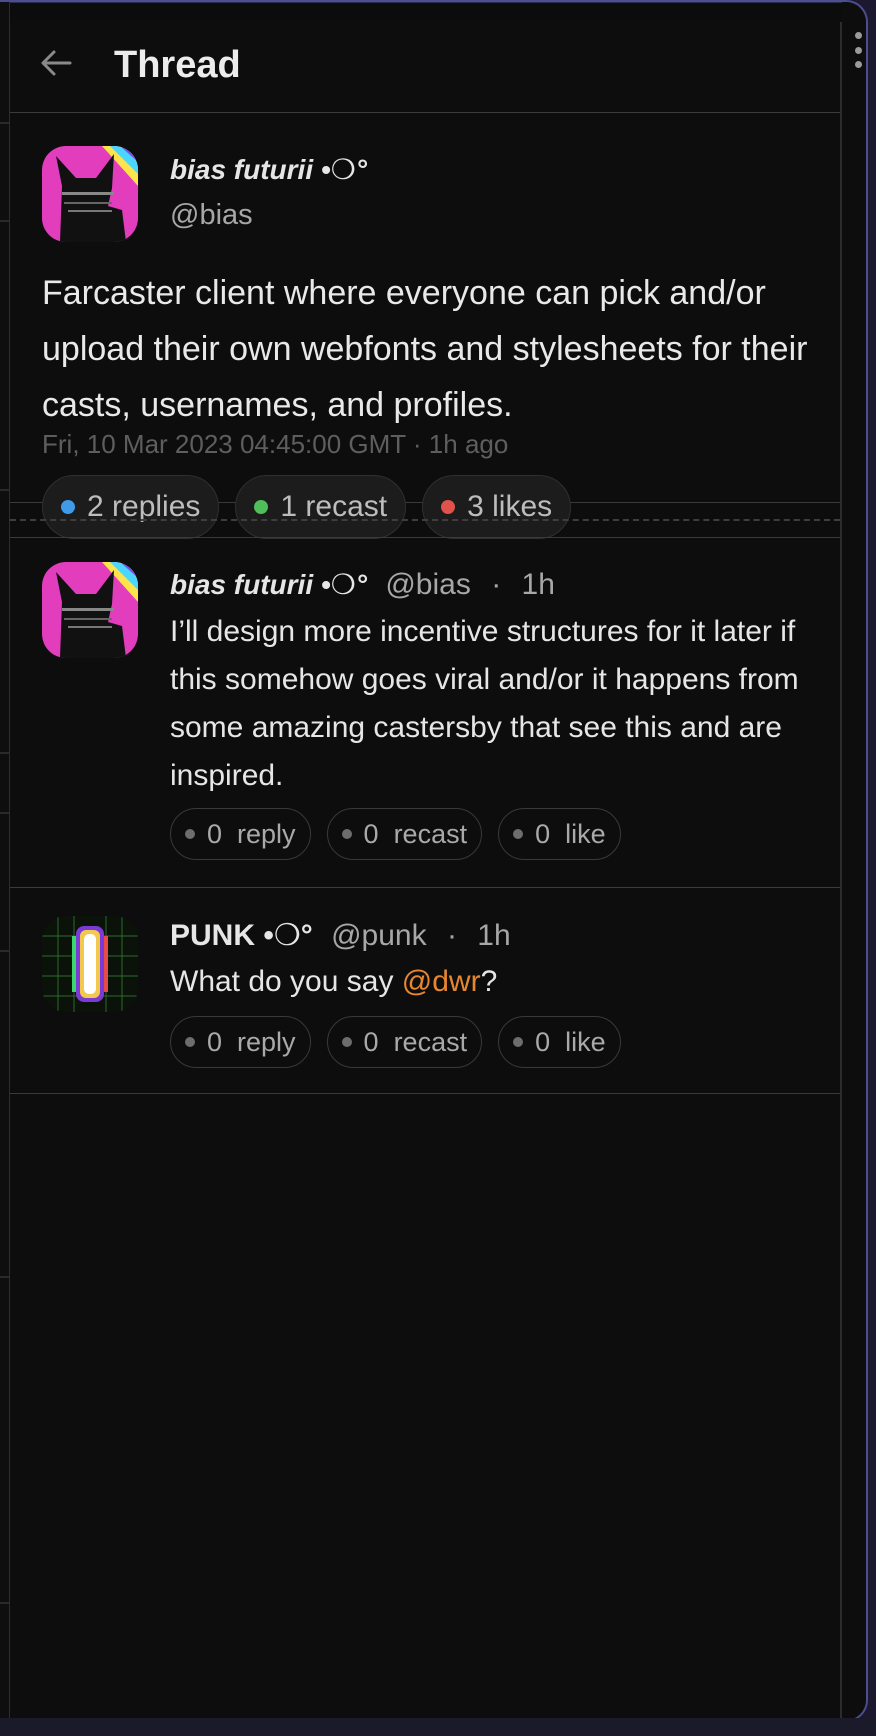 The width and height of the screenshot is (876, 1736). Describe the element at coordinates (441, 981) in the screenshot. I see `mention-link: @dwr` at that location.